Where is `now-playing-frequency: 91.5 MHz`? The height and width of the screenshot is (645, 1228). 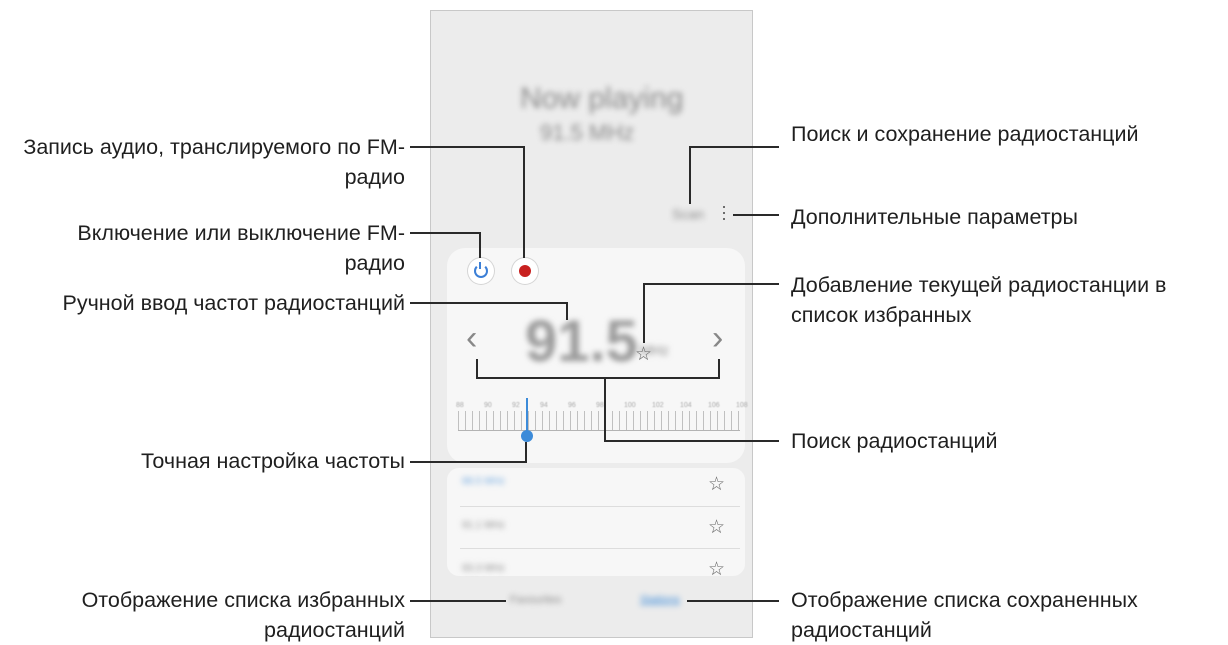 now-playing-frequency: 91.5 MHz is located at coordinates (587, 132).